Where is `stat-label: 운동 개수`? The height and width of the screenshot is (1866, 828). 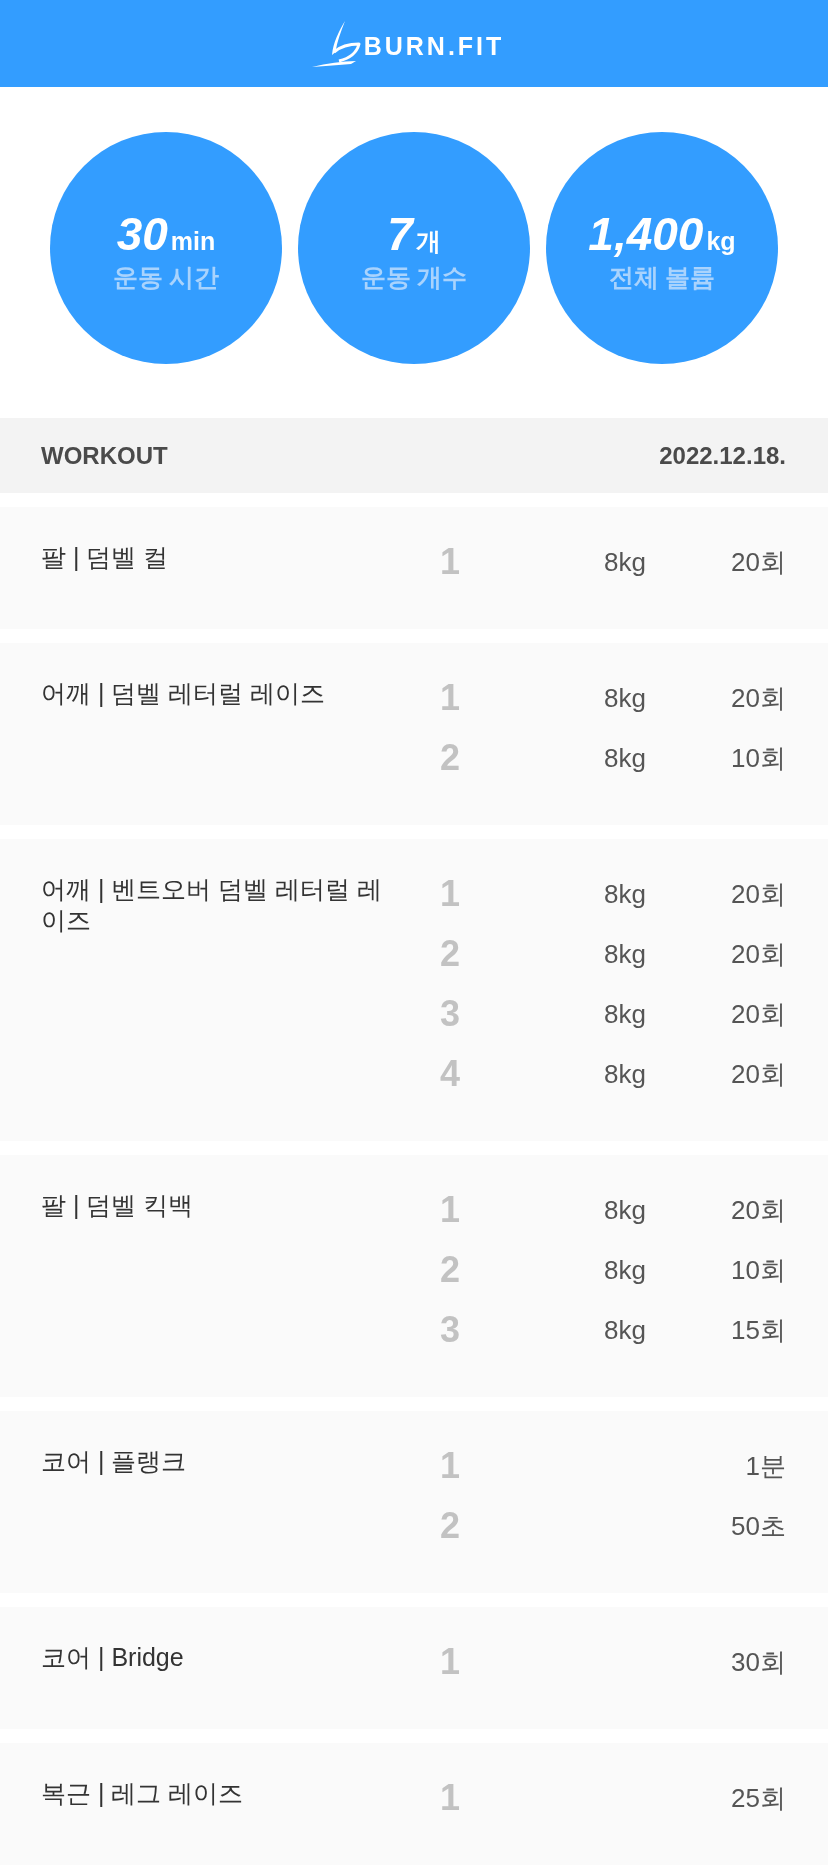 stat-label: 운동 개수 is located at coordinates (414, 277).